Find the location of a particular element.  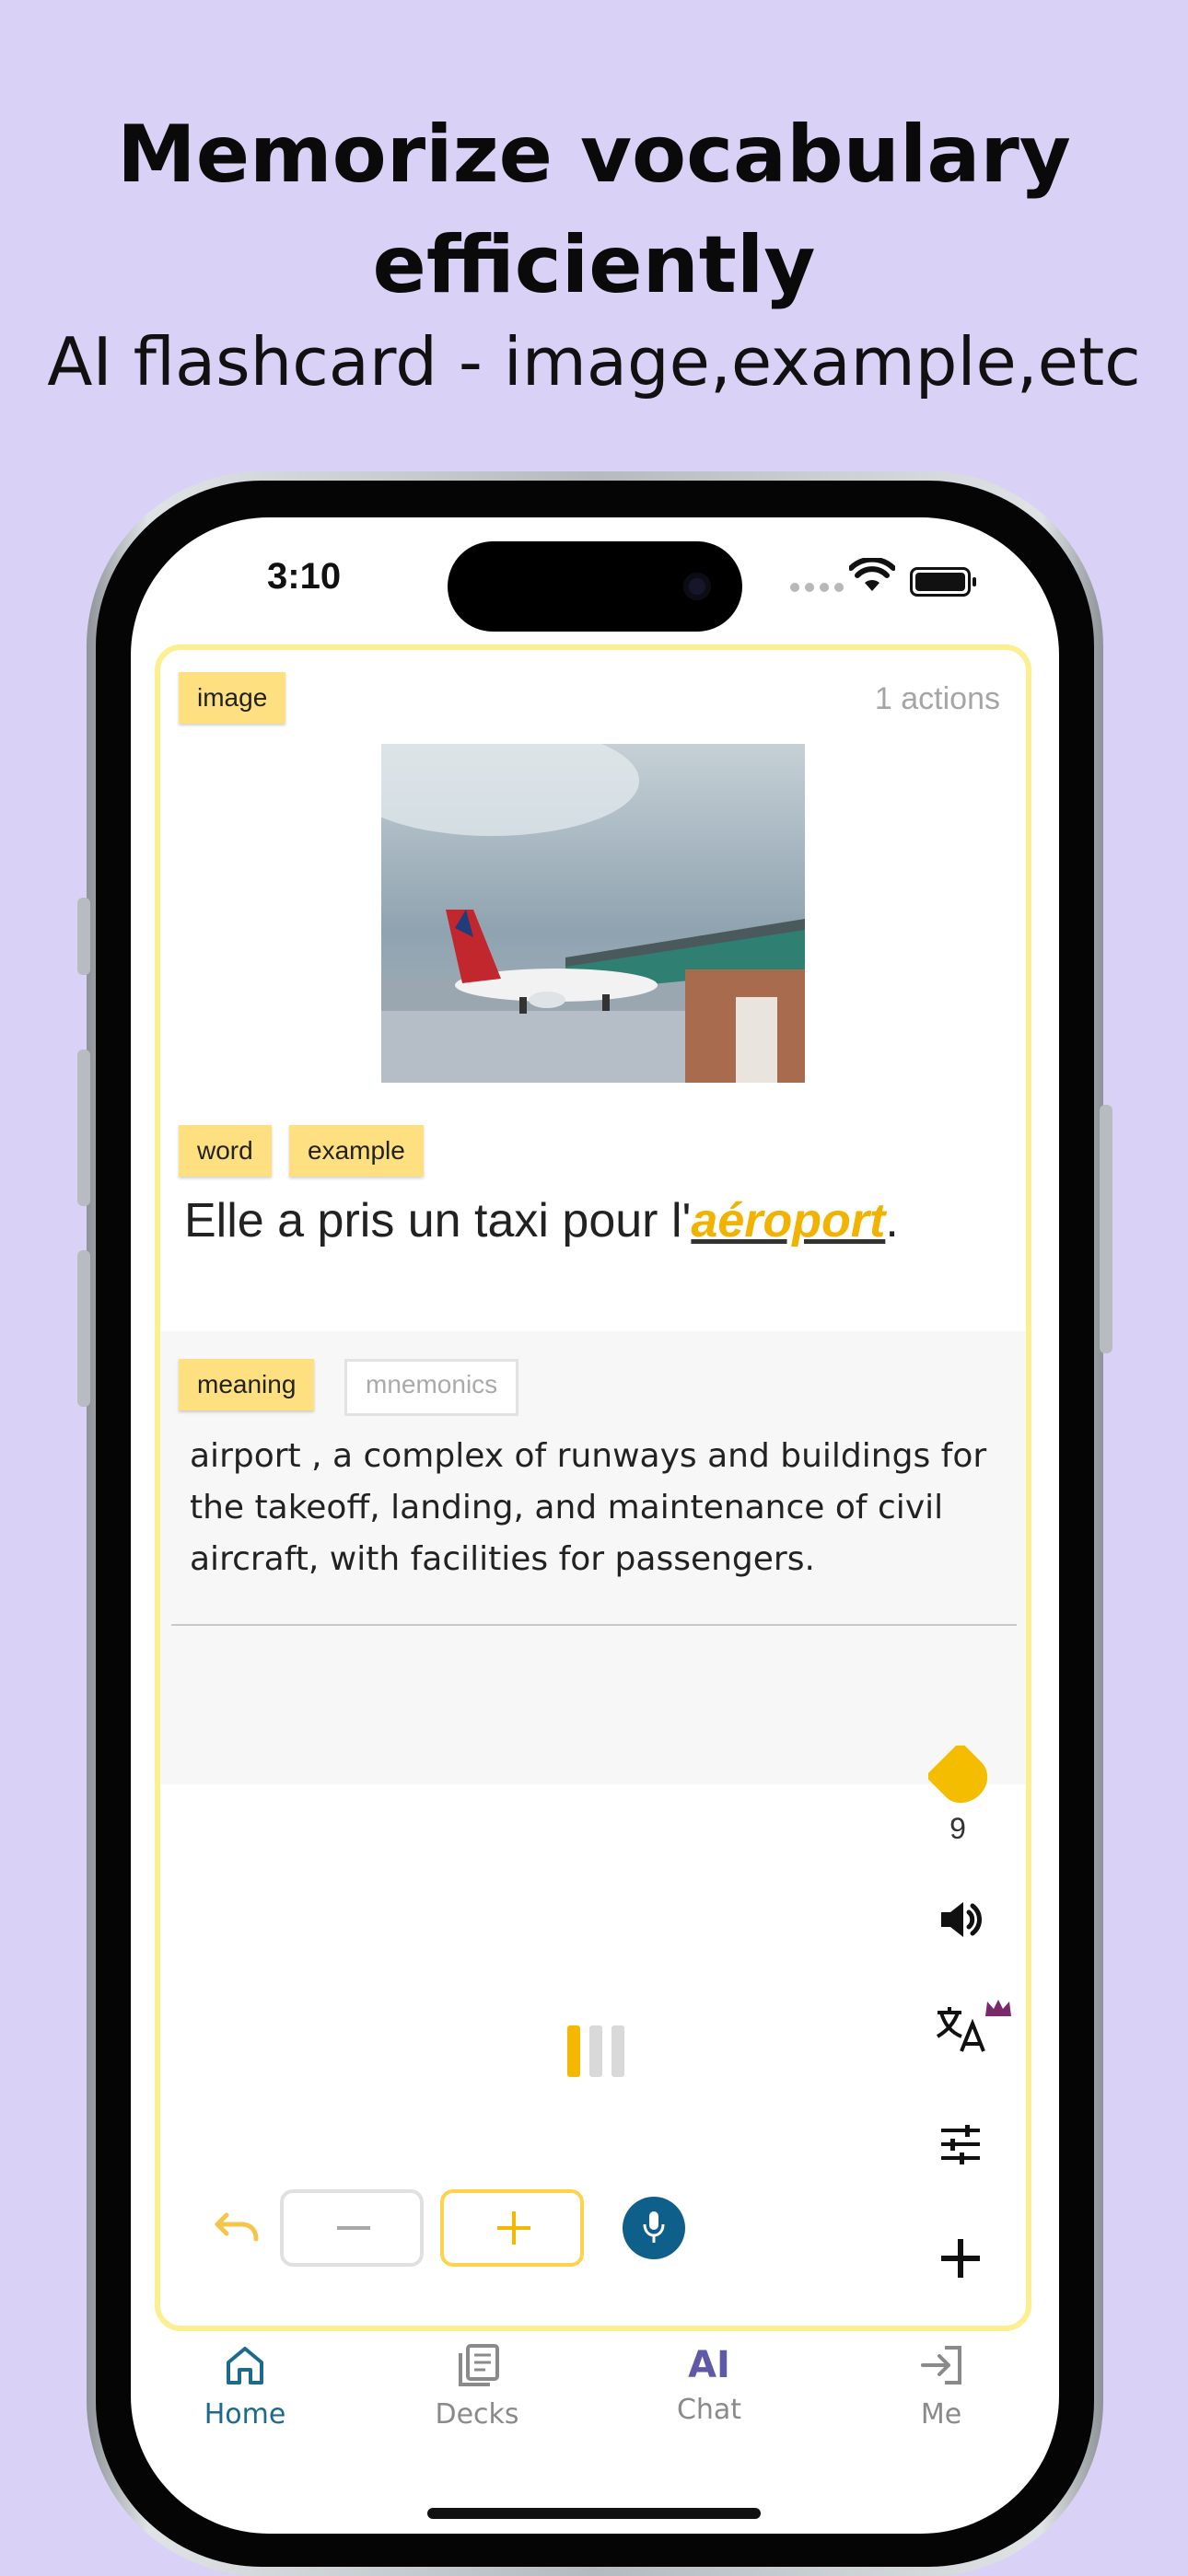

nav-label-me: Me is located at coordinates (941, 2414).